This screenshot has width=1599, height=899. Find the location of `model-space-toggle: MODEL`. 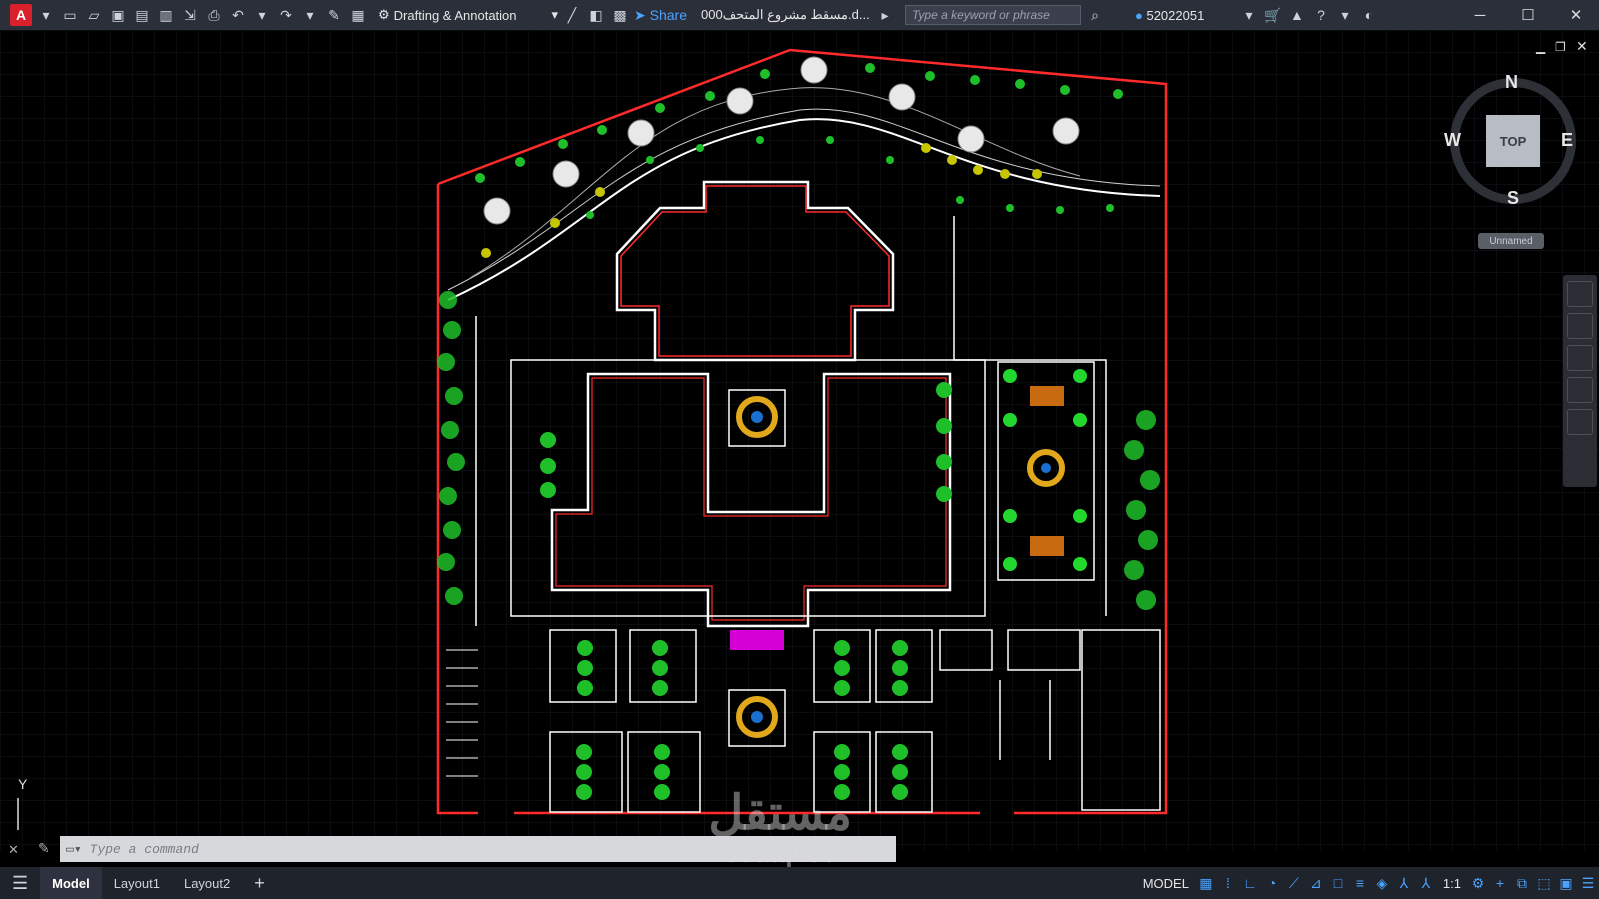

model-space-toggle: MODEL is located at coordinates (1166, 883).